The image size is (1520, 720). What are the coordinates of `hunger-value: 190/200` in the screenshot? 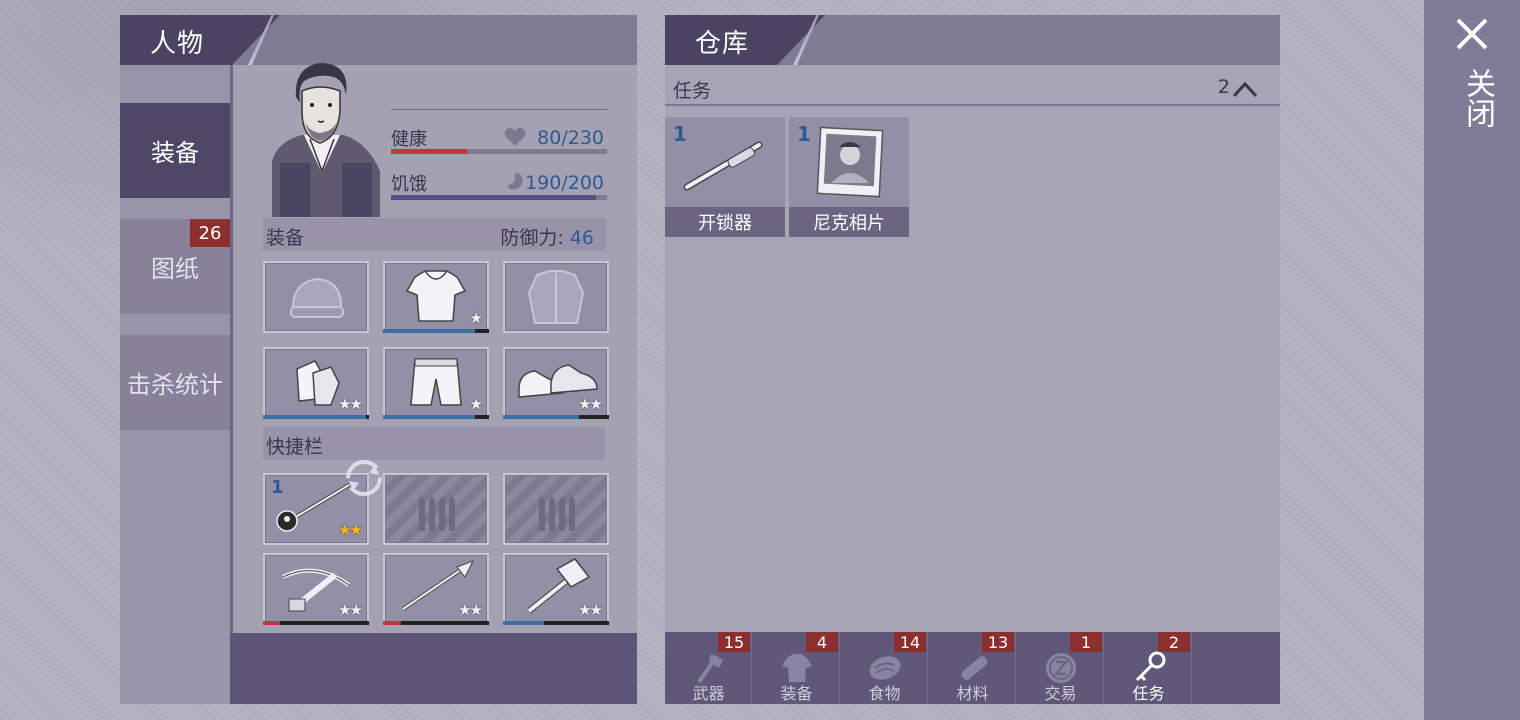 It's located at (564, 183).